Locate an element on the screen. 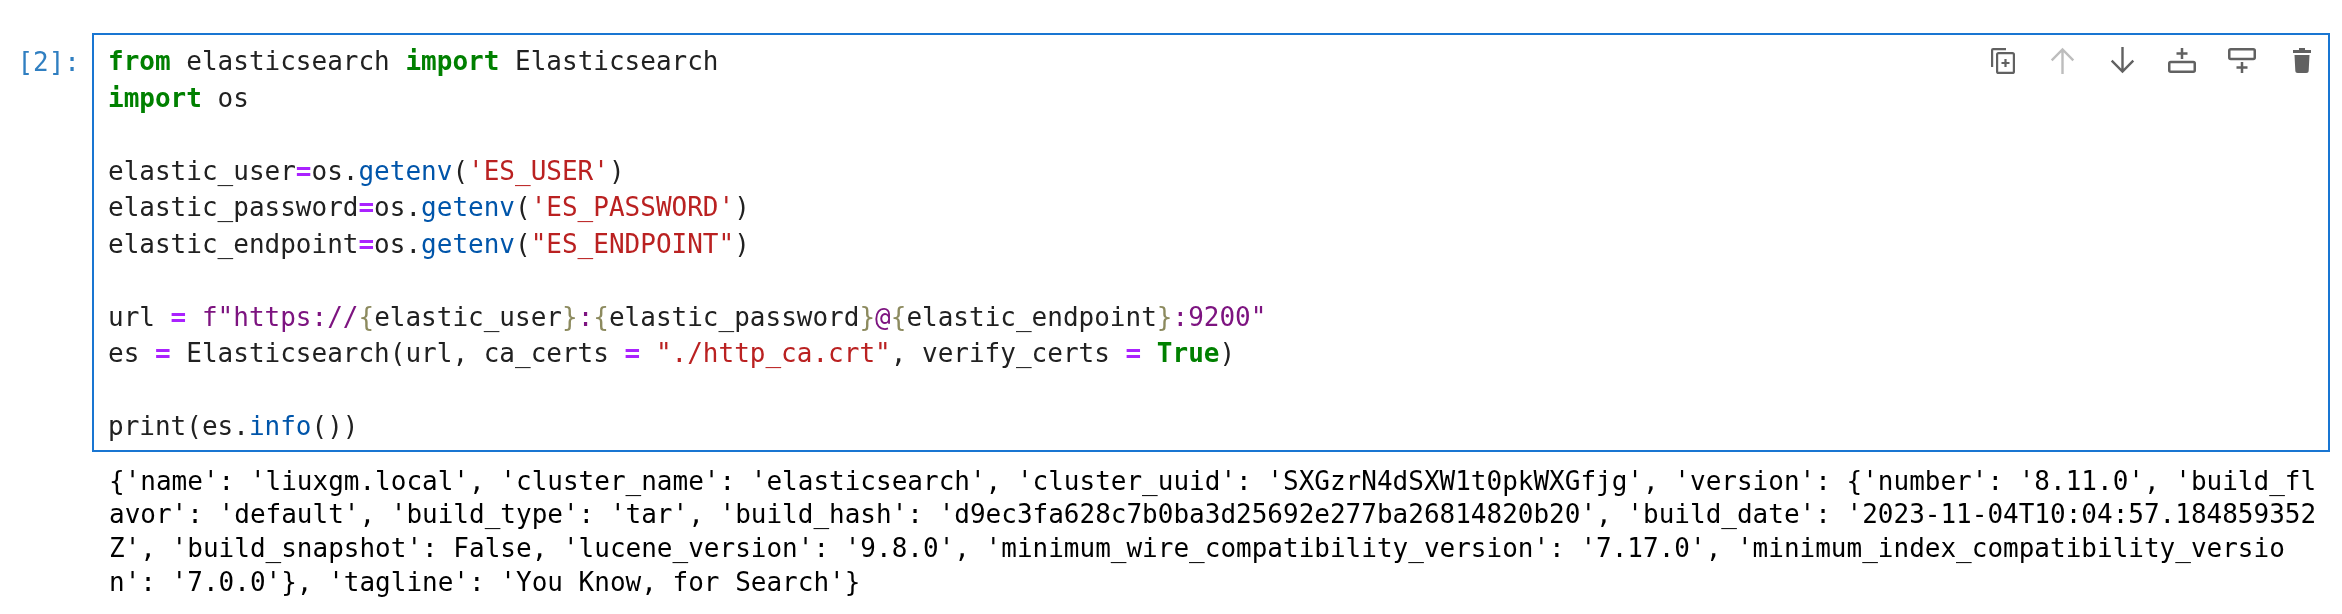  copy-plus-icon is located at coordinates (2002, 60).